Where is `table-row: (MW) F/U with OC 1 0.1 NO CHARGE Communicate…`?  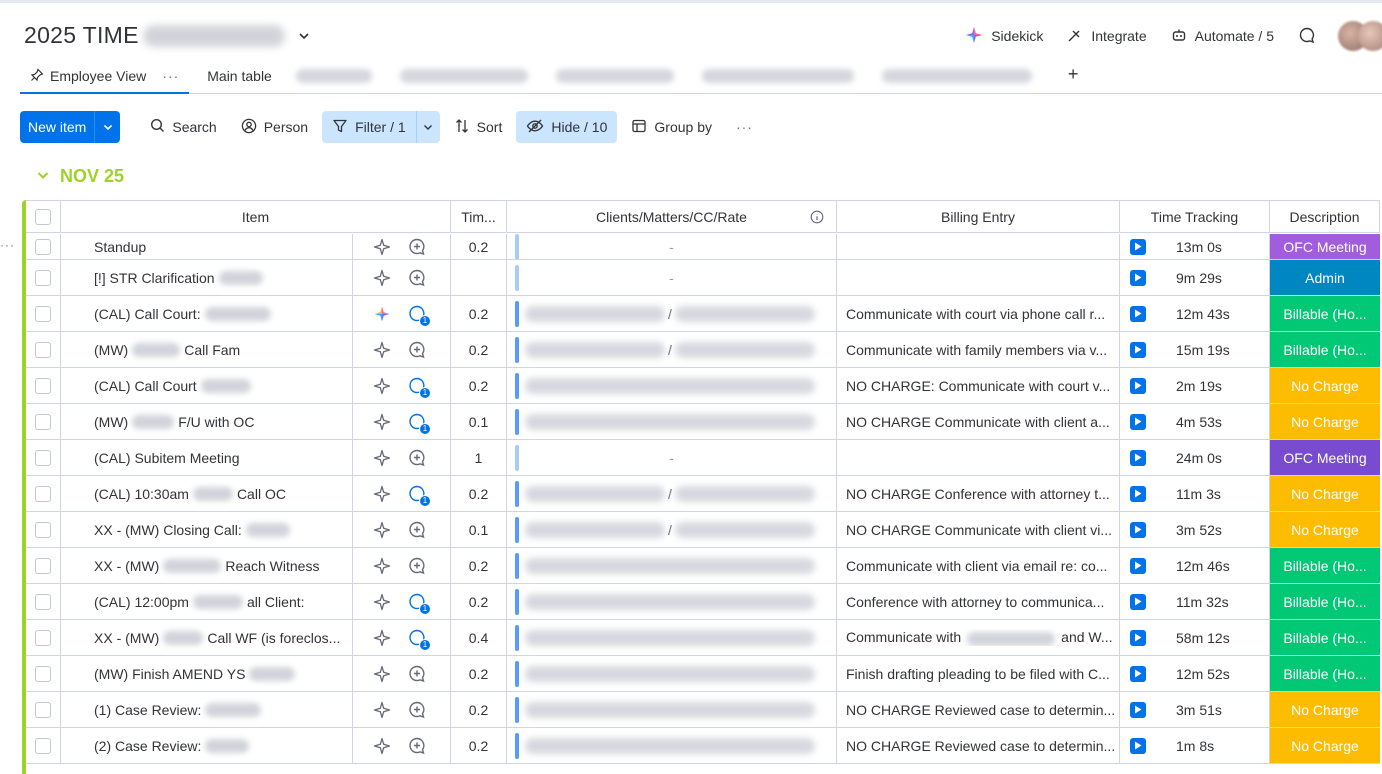
table-row: (MW) F/U with OC 1 0.1 NO CHARGE Communicate… is located at coordinates (703, 422).